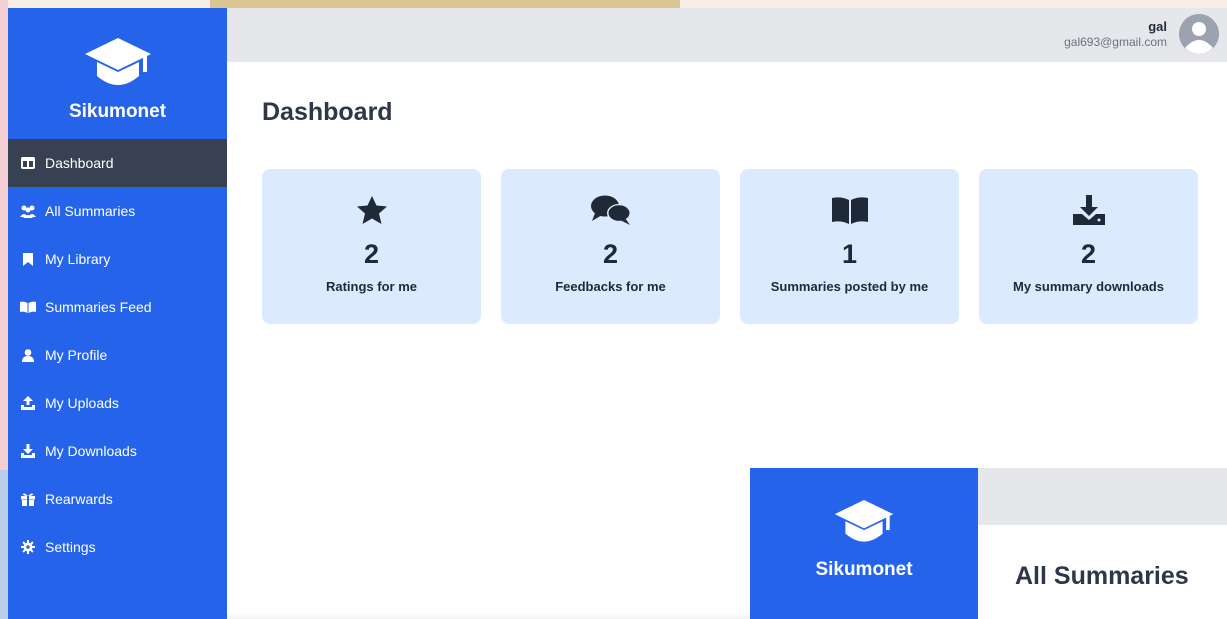 The height and width of the screenshot is (619, 1227). Describe the element at coordinates (82, 403) in the screenshot. I see `sidebar-item-label: My Uploads` at that location.